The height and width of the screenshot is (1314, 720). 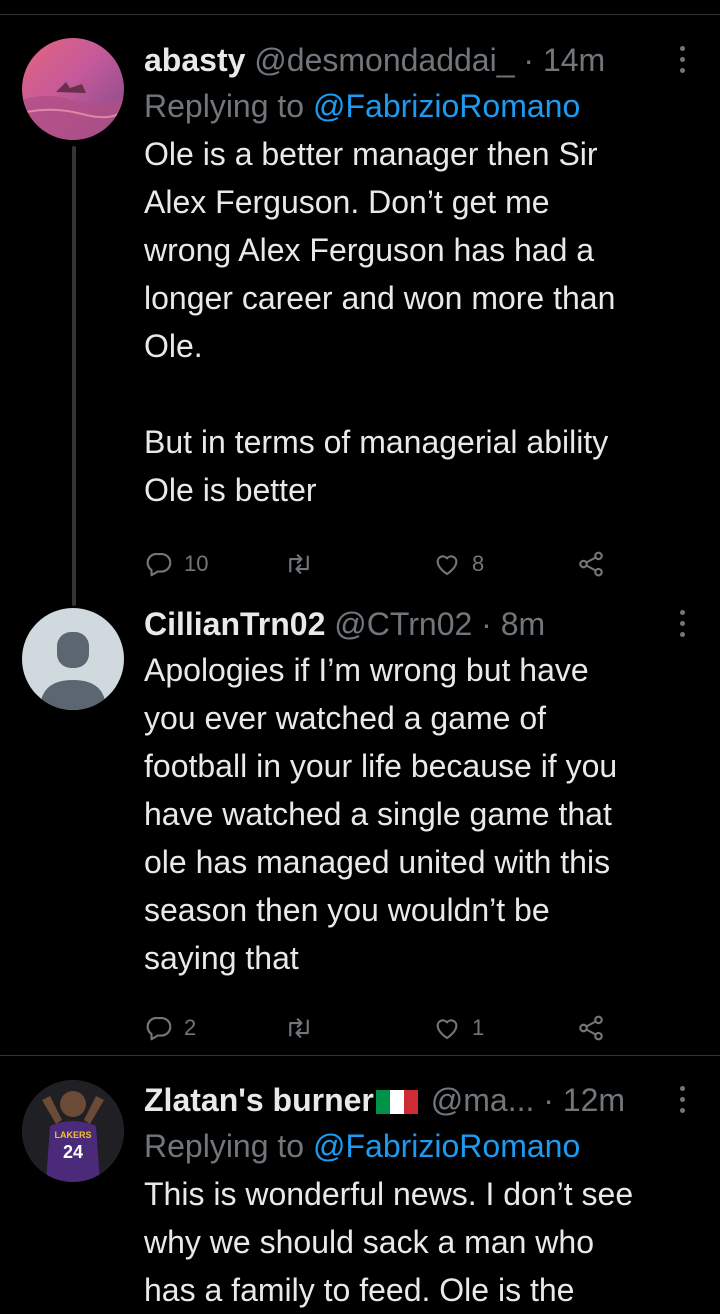 I want to click on timestamp: 14m, so click(x=574, y=60).